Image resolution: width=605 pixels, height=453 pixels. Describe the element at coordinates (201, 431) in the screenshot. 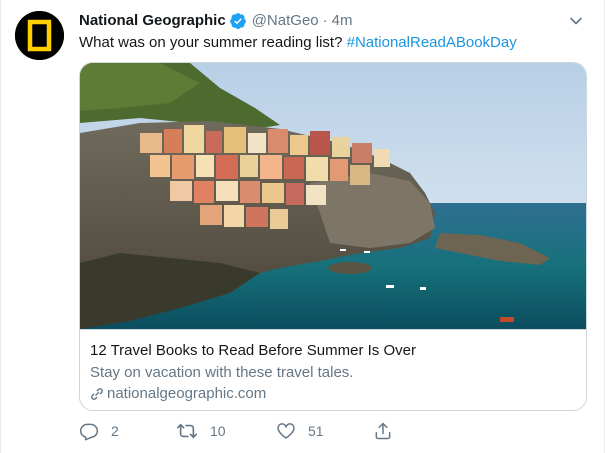

I see `retweet-button: 10` at that location.